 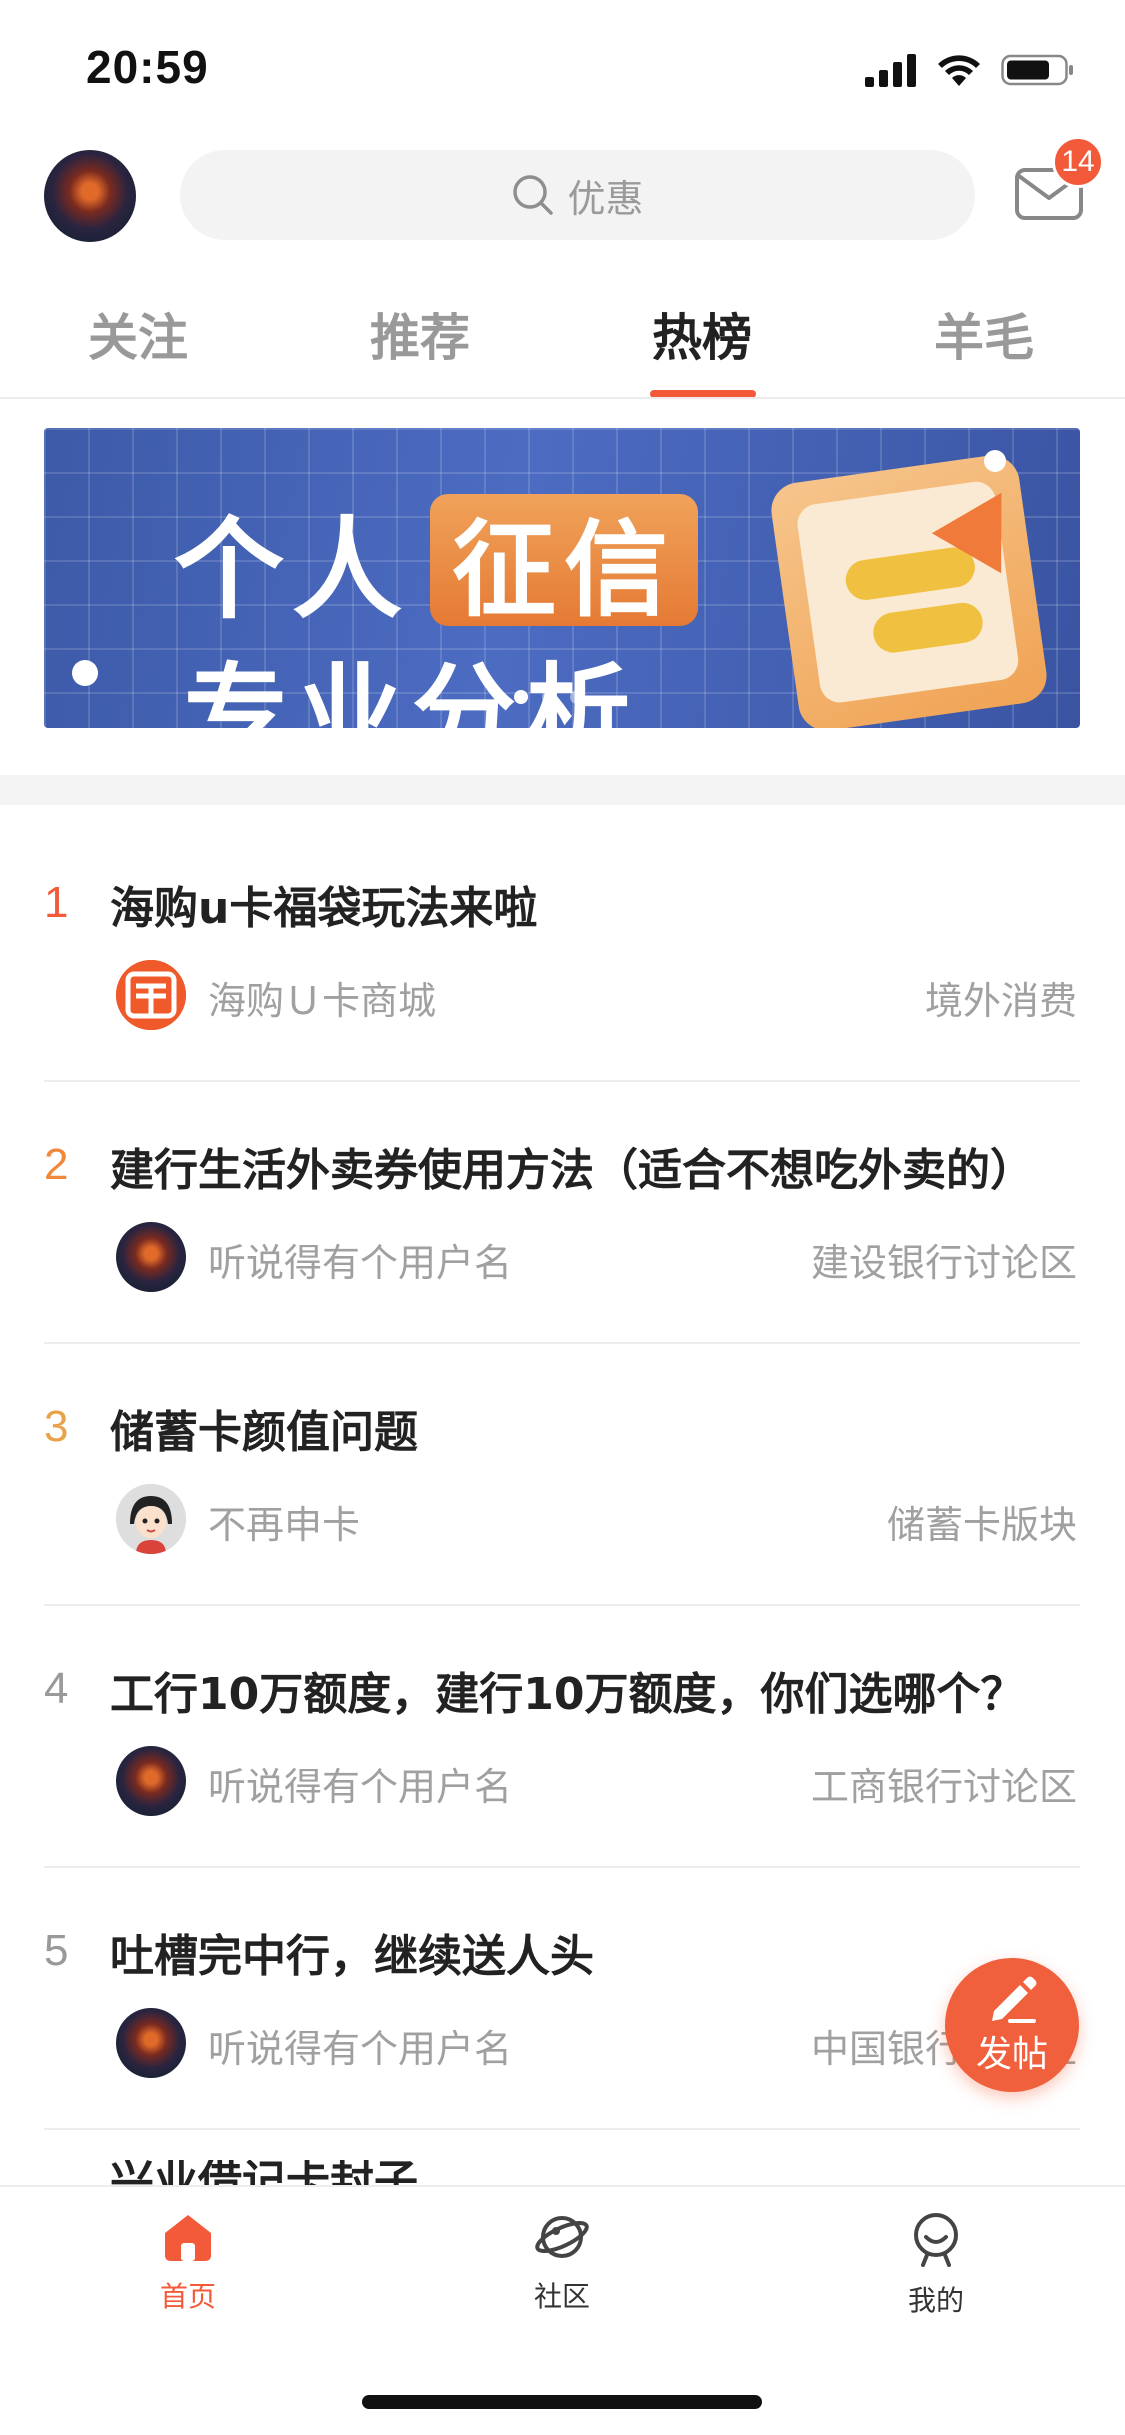 I want to click on banner-highlight: 征信, so click(x=564, y=562).